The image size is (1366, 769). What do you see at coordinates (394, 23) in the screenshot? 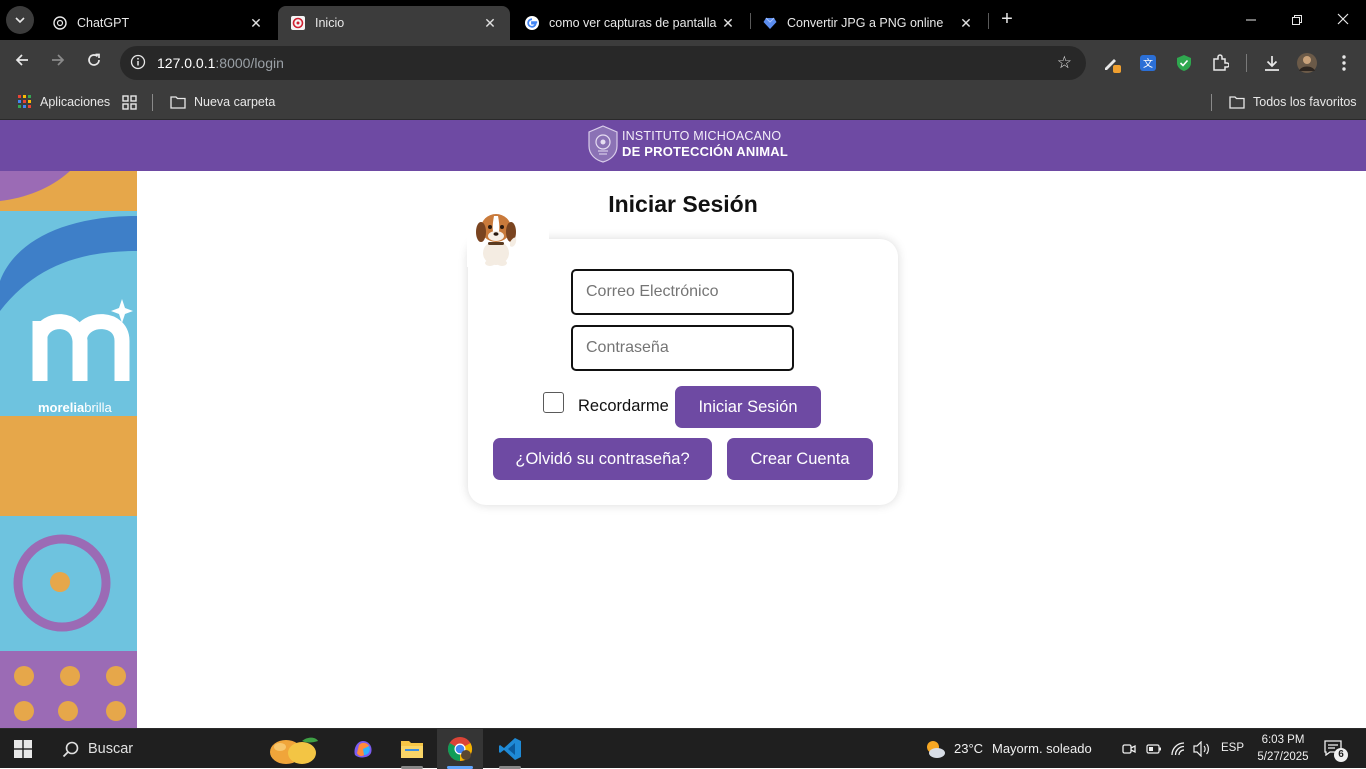
I see `tab-inicio: Inicio ✕` at bounding box center [394, 23].